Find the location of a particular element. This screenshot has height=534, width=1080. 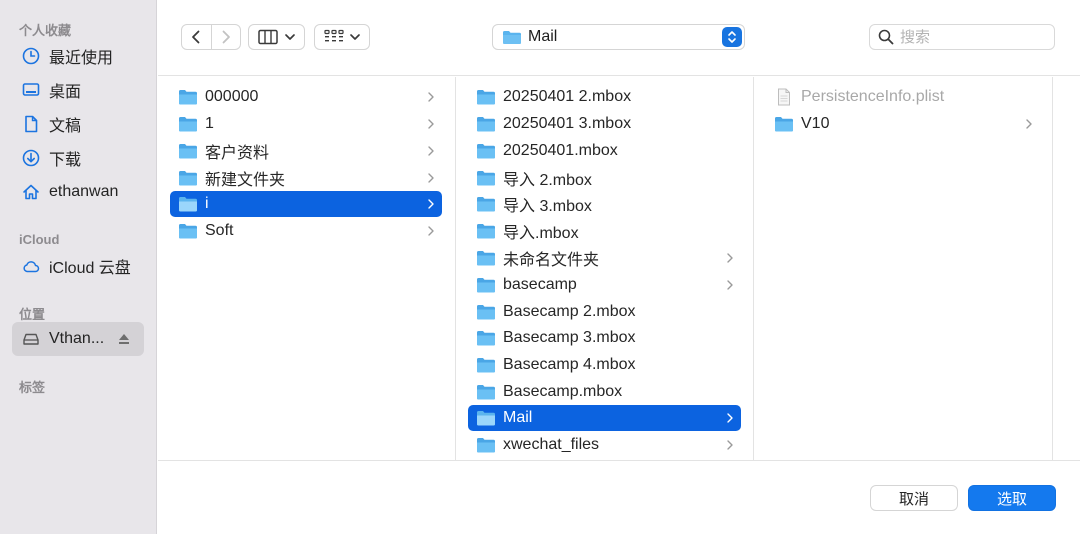

sidebar-item-downloads: 下载 is located at coordinates (78, 158).